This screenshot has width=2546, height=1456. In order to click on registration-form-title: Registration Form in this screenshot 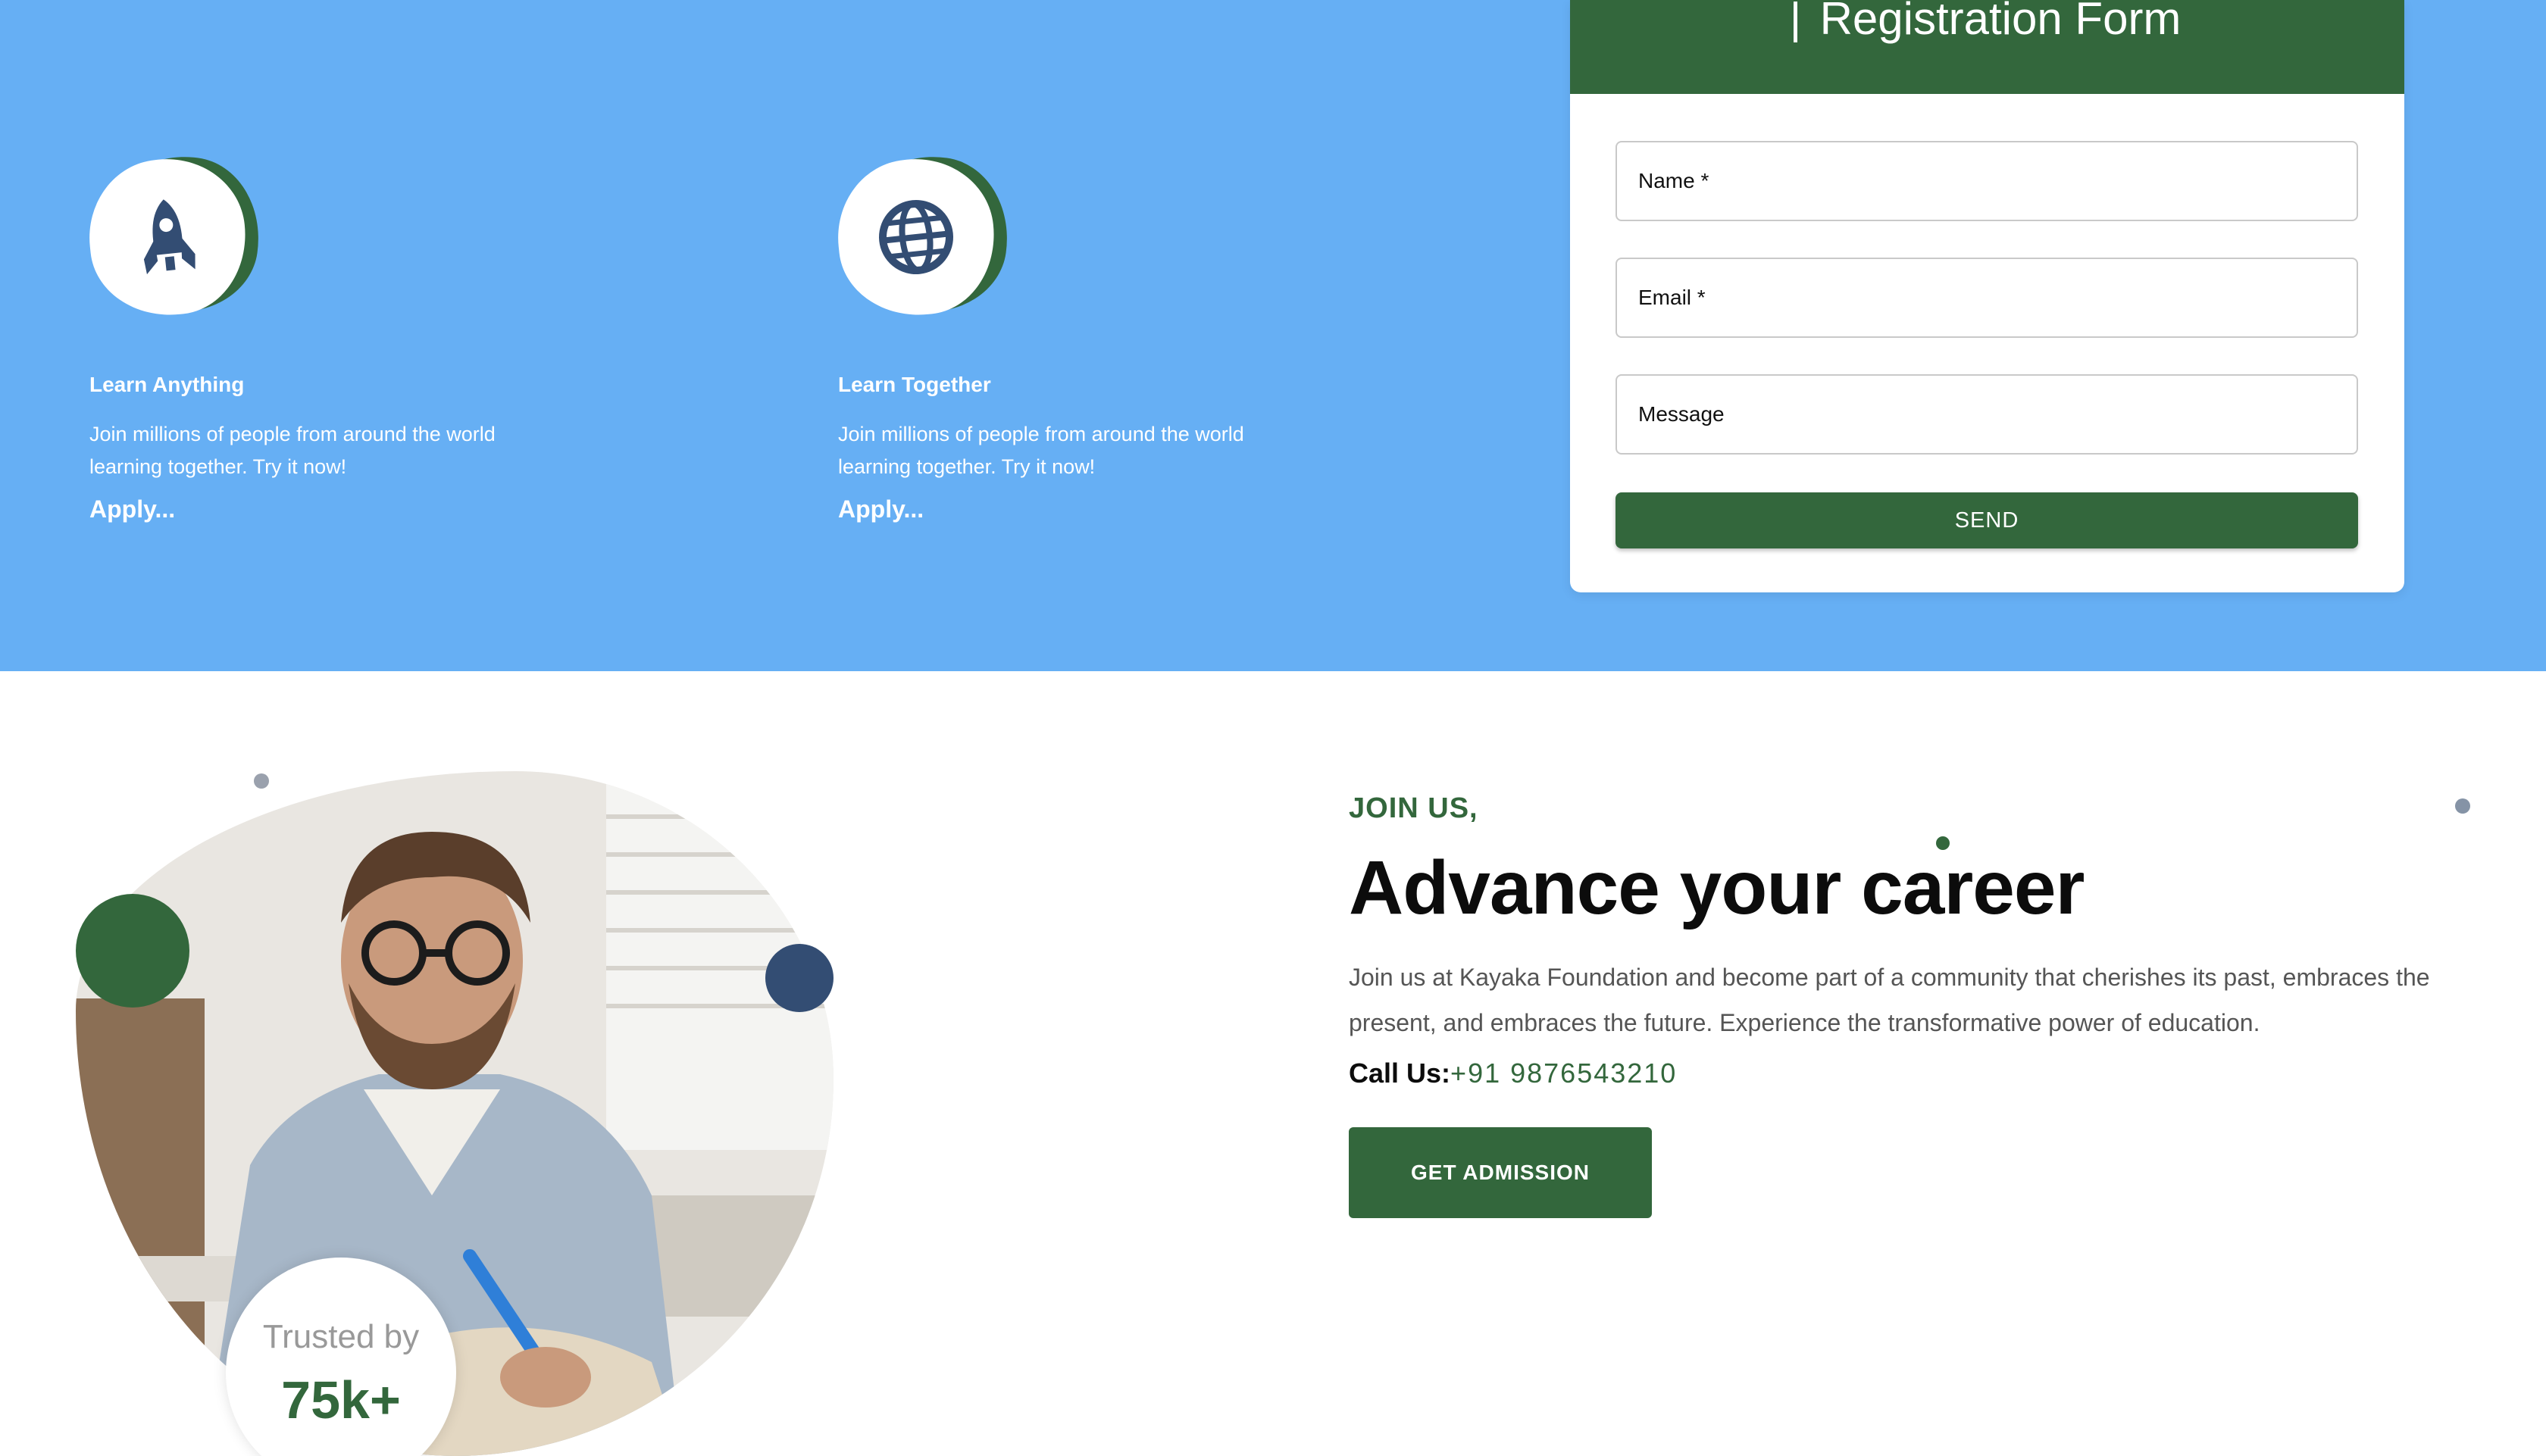, I will do `click(2000, 22)`.